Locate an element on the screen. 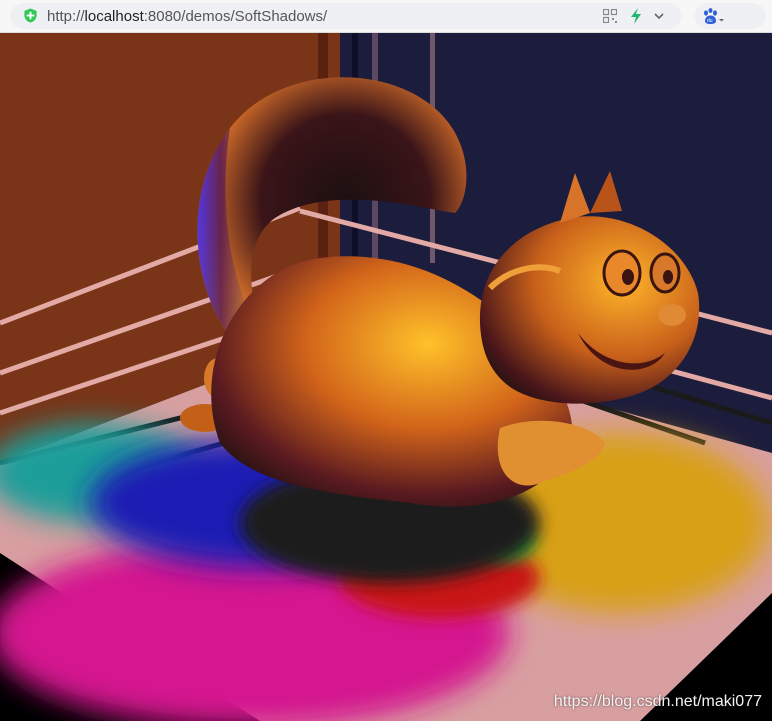 The height and width of the screenshot is (721, 772). squirrel-eye is located at coordinates (622, 273).